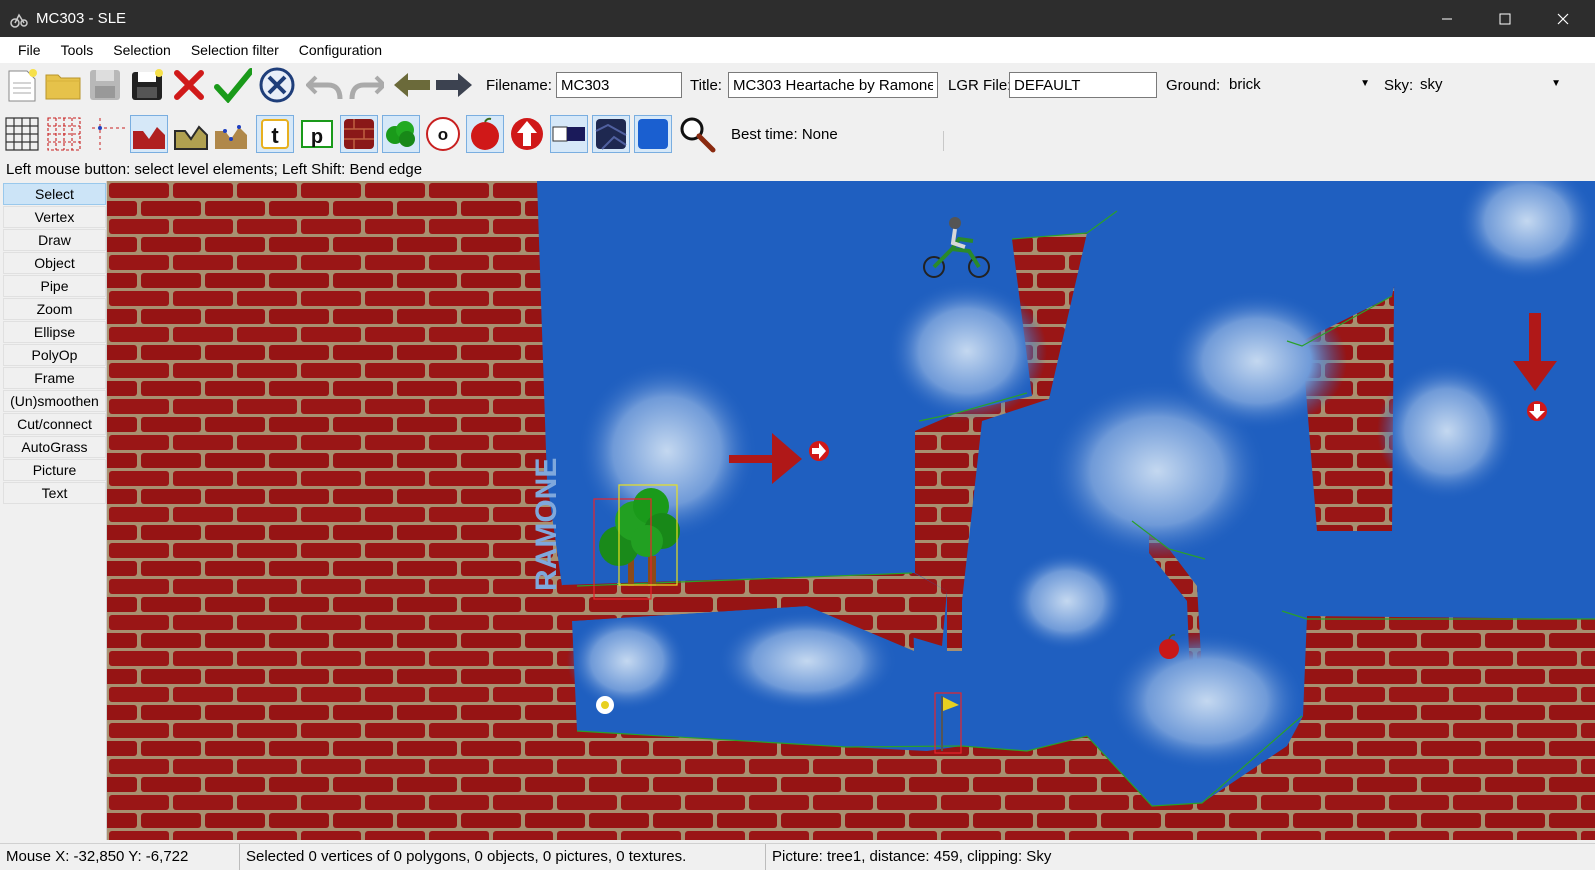 Image resolution: width=1595 pixels, height=870 pixels. I want to click on zoom-button, so click(697, 134).